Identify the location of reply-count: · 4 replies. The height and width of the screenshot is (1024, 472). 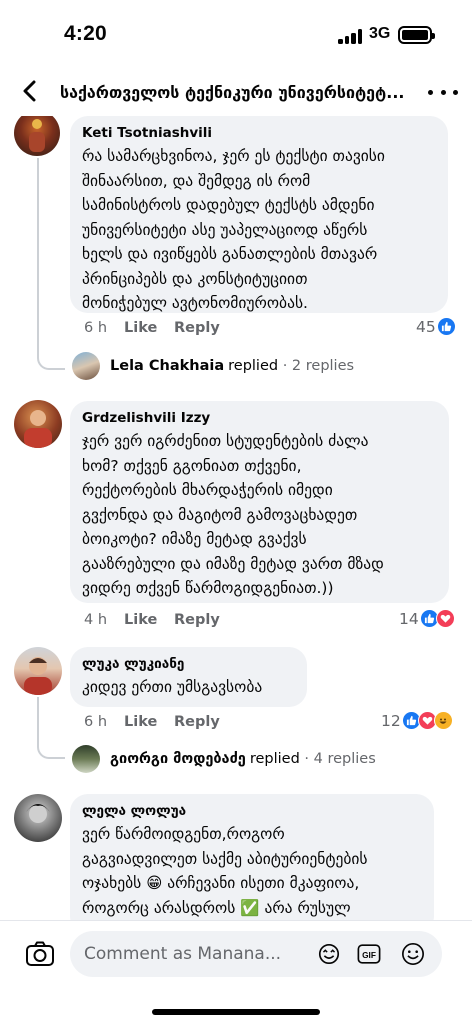
(340, 759).